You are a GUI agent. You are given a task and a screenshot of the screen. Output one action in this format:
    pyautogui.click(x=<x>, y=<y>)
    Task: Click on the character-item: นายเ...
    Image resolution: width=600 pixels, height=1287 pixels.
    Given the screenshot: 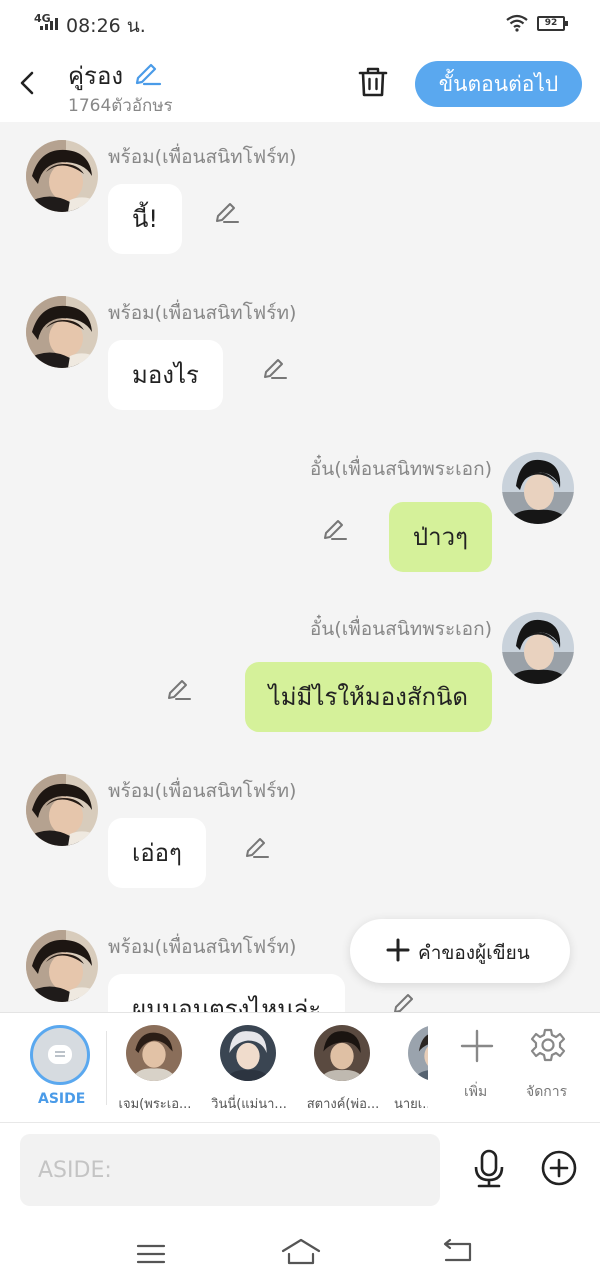 What is the action you would take?
    pyautogui.click(x=411, y=1068)
    